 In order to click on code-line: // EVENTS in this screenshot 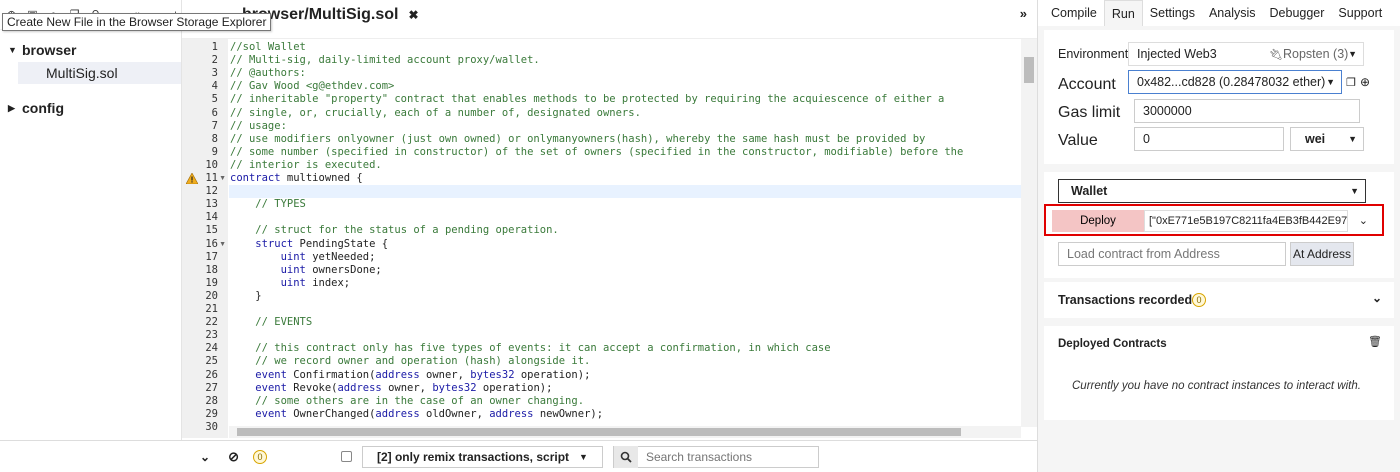, I will do `click(625, 322)`.